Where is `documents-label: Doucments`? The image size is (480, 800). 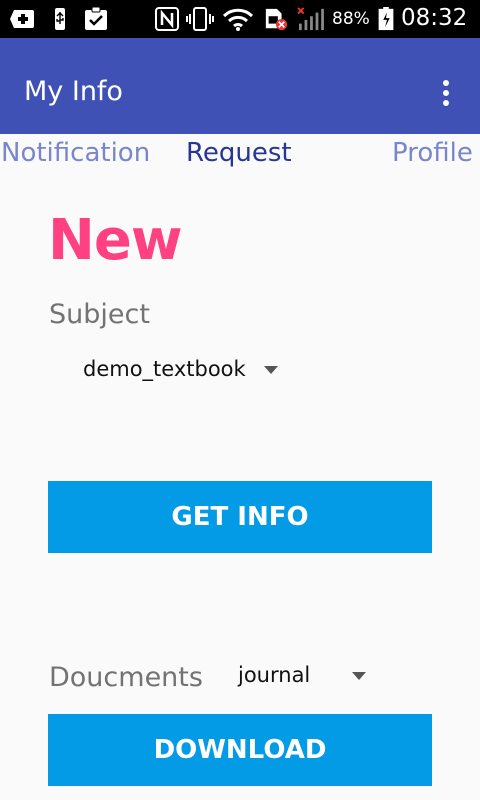
documents-label: Doucments is located at coordinates (126, 677).